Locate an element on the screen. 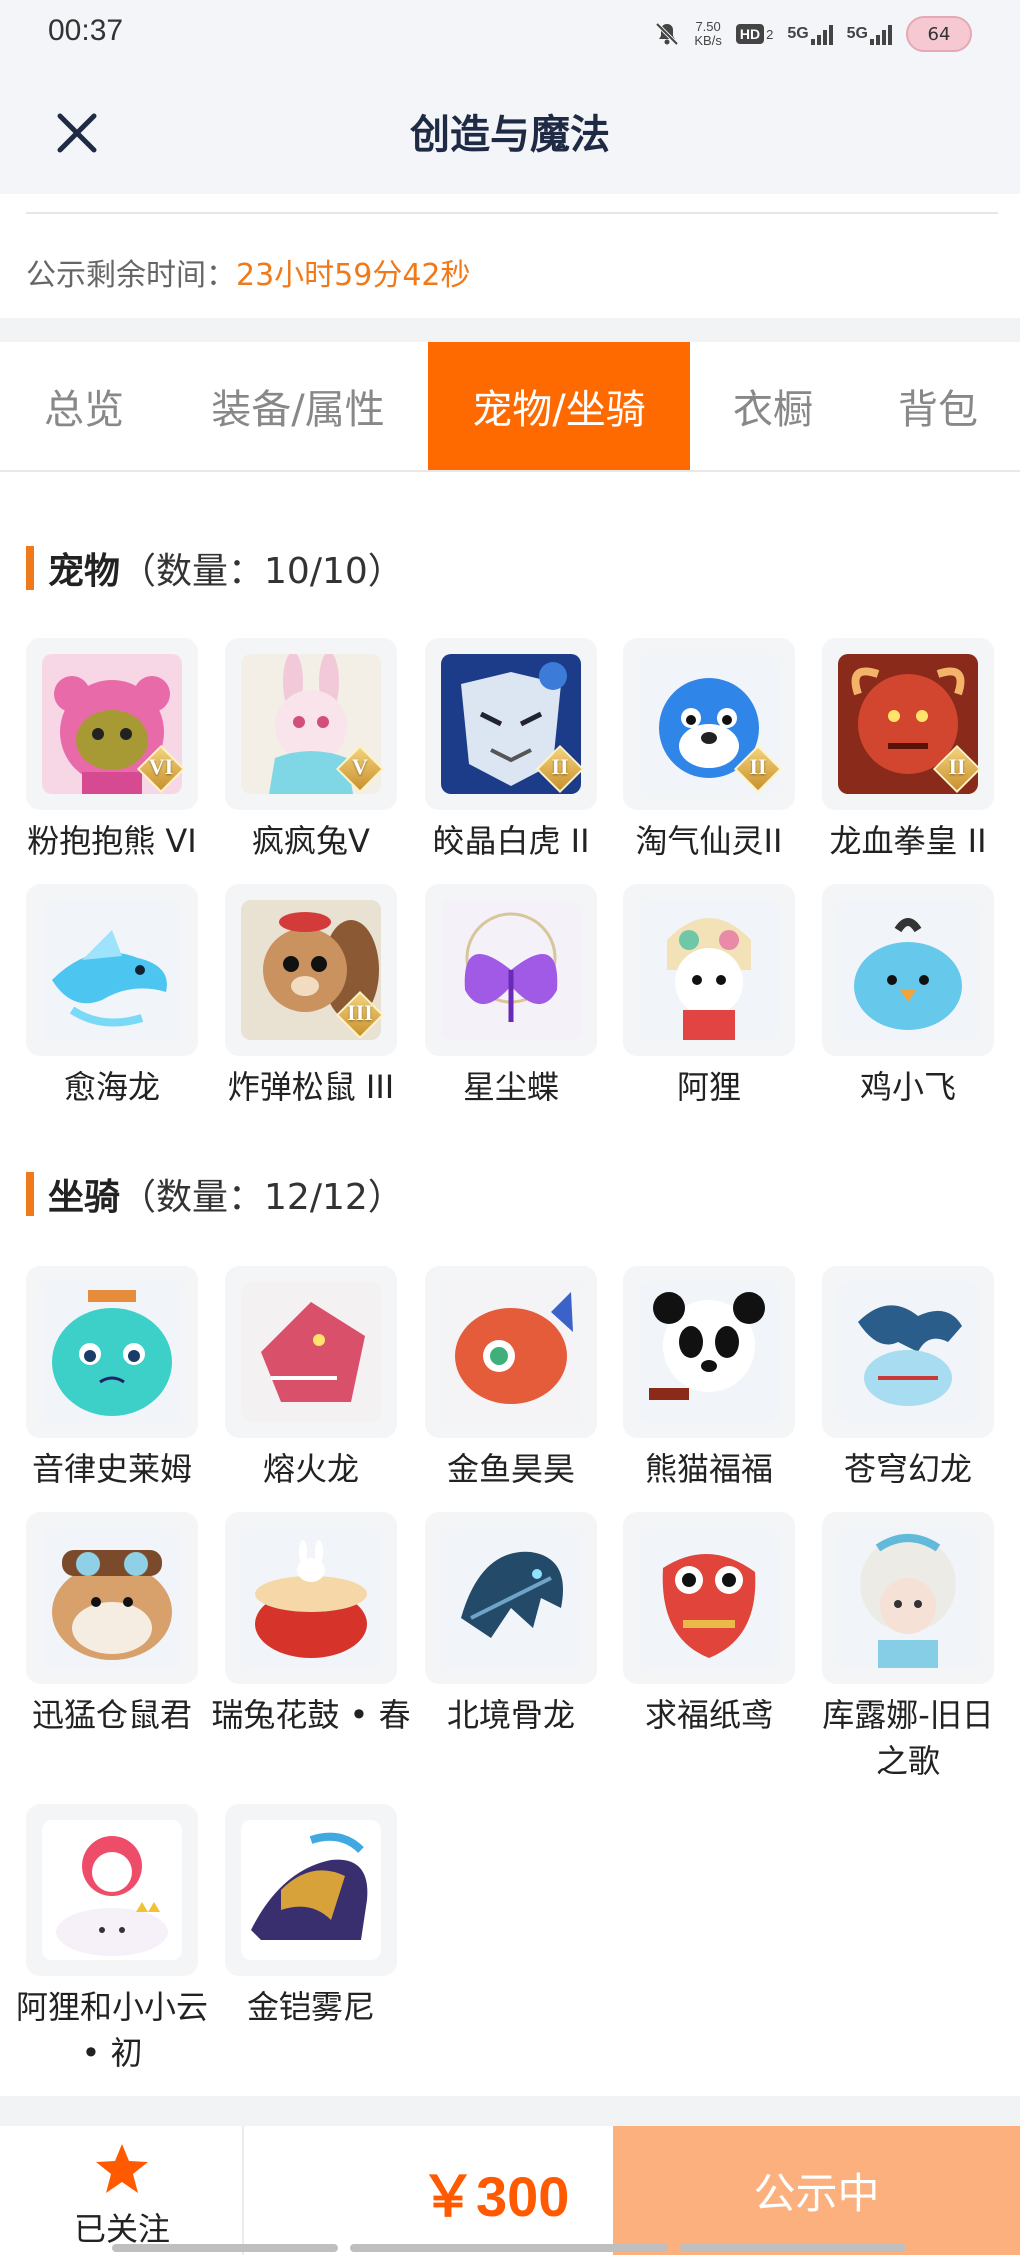 The image size is (1020, 2255). pet-item: II 淘气仙灵II is located at coordinates (709, 751).